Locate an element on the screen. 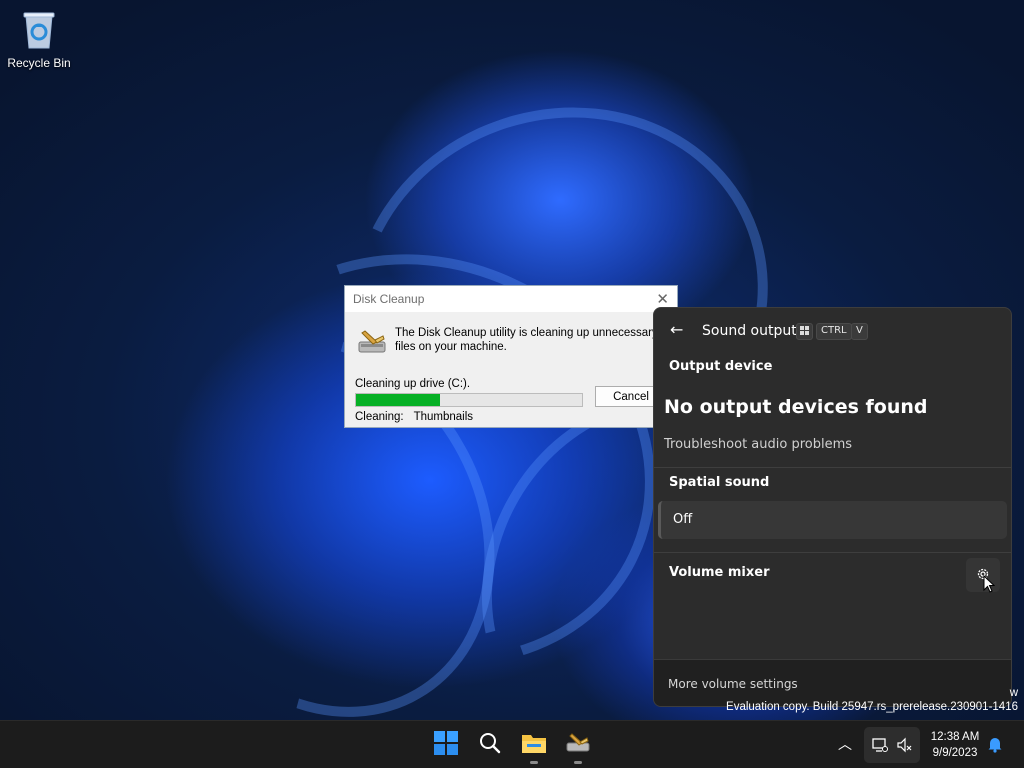 This screenshot has height=768, width=1024. flyout-header: ← Sound output CTRL V is located at coordinates (832, 332).